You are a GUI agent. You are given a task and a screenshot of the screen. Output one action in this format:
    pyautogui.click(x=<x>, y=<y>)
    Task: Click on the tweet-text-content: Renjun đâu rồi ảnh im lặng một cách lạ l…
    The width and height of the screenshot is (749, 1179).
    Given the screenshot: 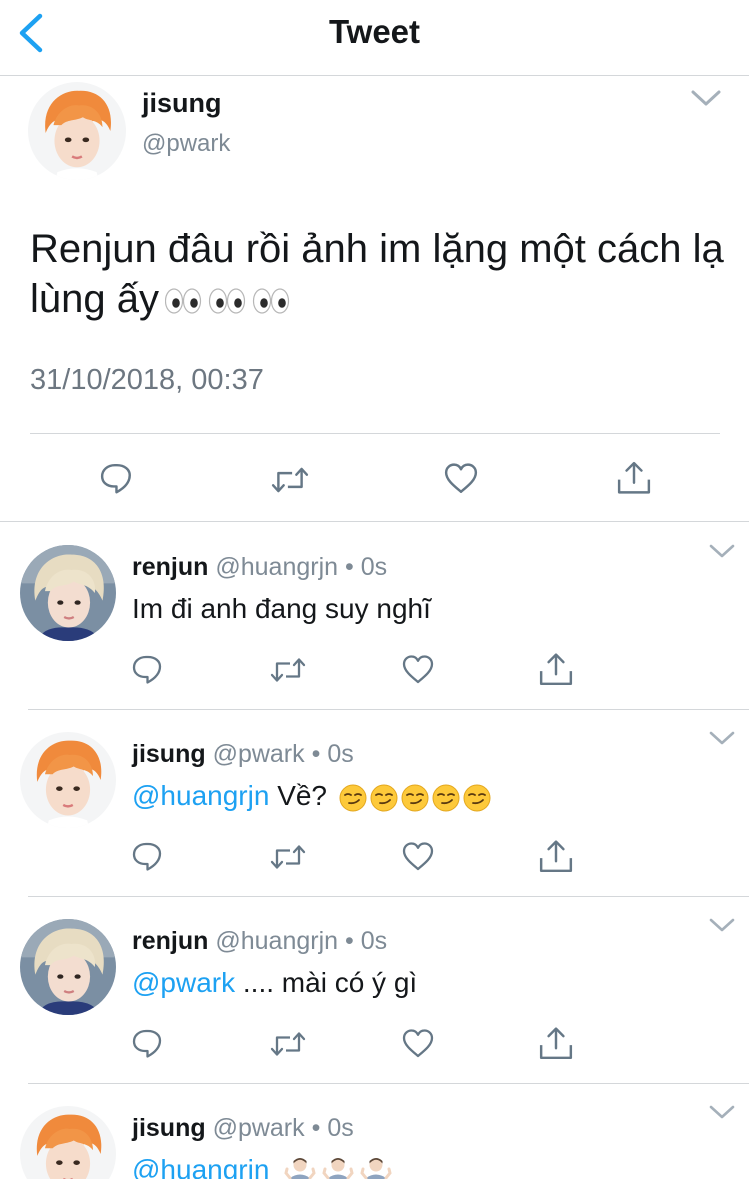 What is the action you would take?
    pyautogui.click(x=377, y=274)
    